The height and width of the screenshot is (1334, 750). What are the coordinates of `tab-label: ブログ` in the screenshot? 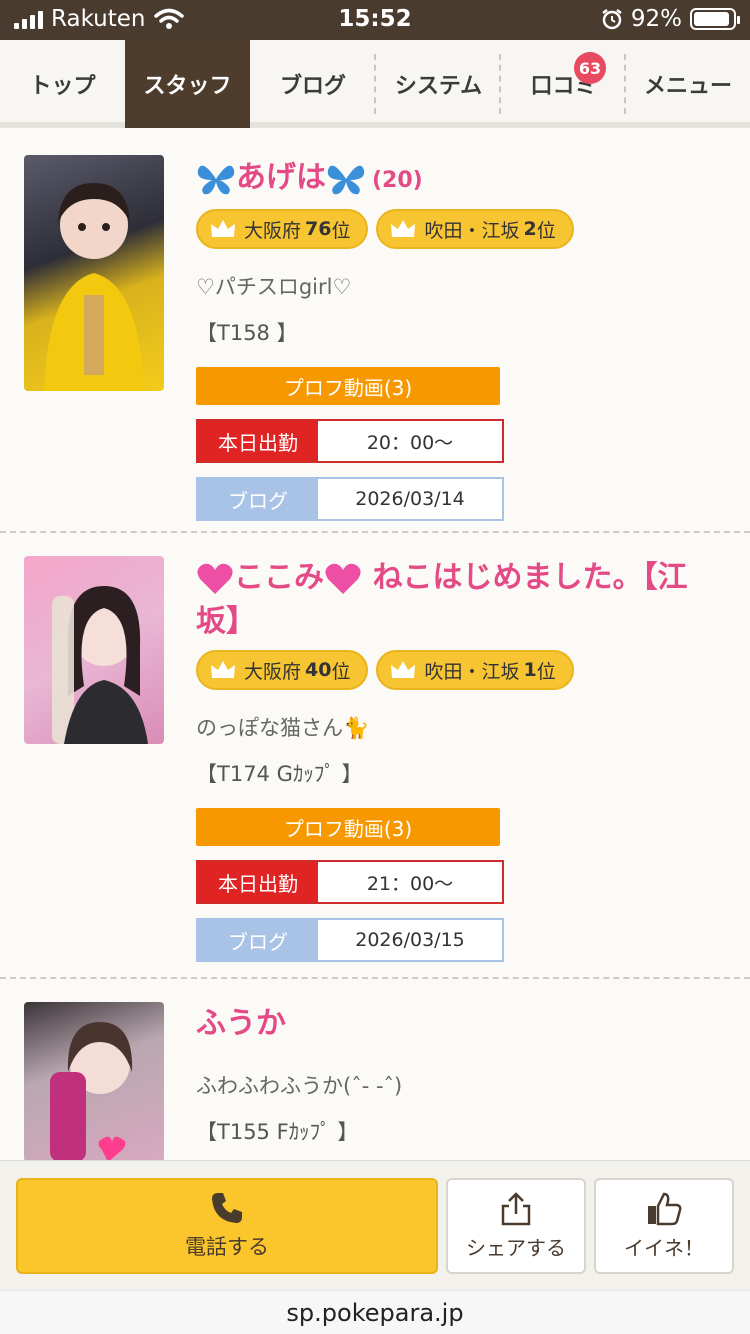 It's located at (312, 86).